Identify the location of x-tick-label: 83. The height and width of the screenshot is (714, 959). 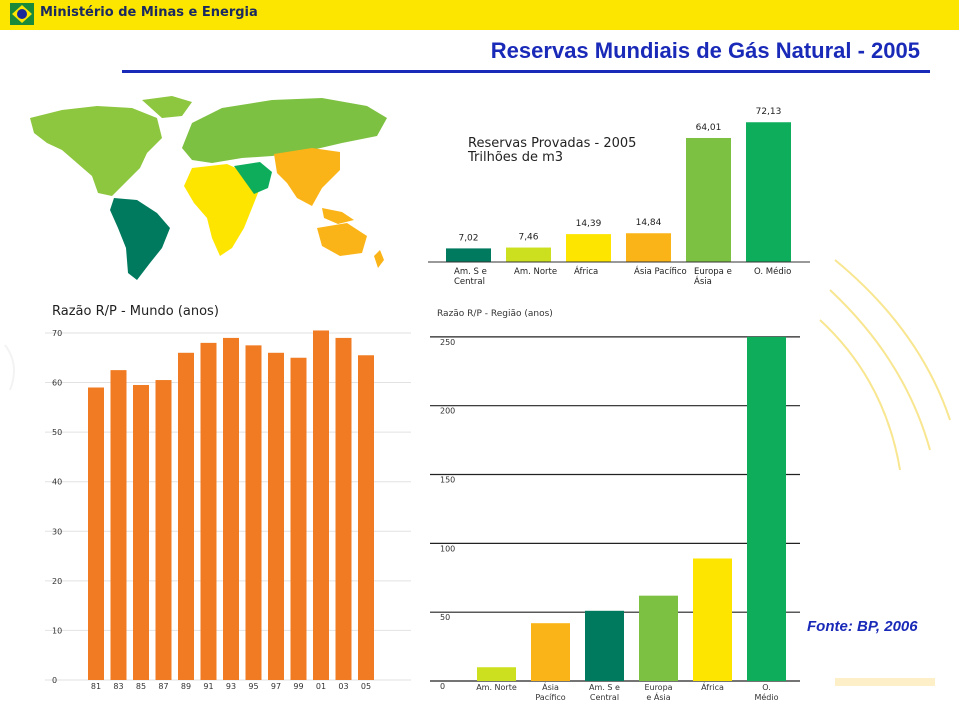
(118, 686).